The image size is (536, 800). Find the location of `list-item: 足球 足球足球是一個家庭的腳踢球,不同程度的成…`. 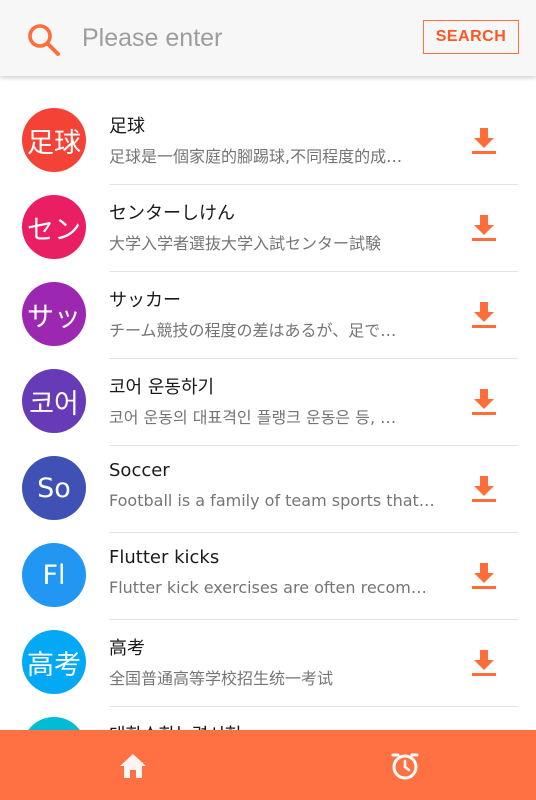

list-item: 足球 足球足球是一個家庭的腳踢球,不同程度的成… is located at coordinates (268, 141).